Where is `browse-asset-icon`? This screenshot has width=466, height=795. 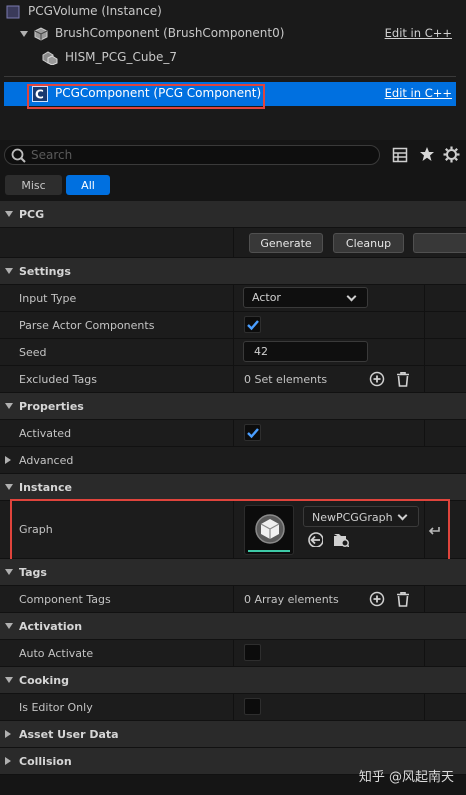 browse-asset-icon is located at coordinates (341, 539).